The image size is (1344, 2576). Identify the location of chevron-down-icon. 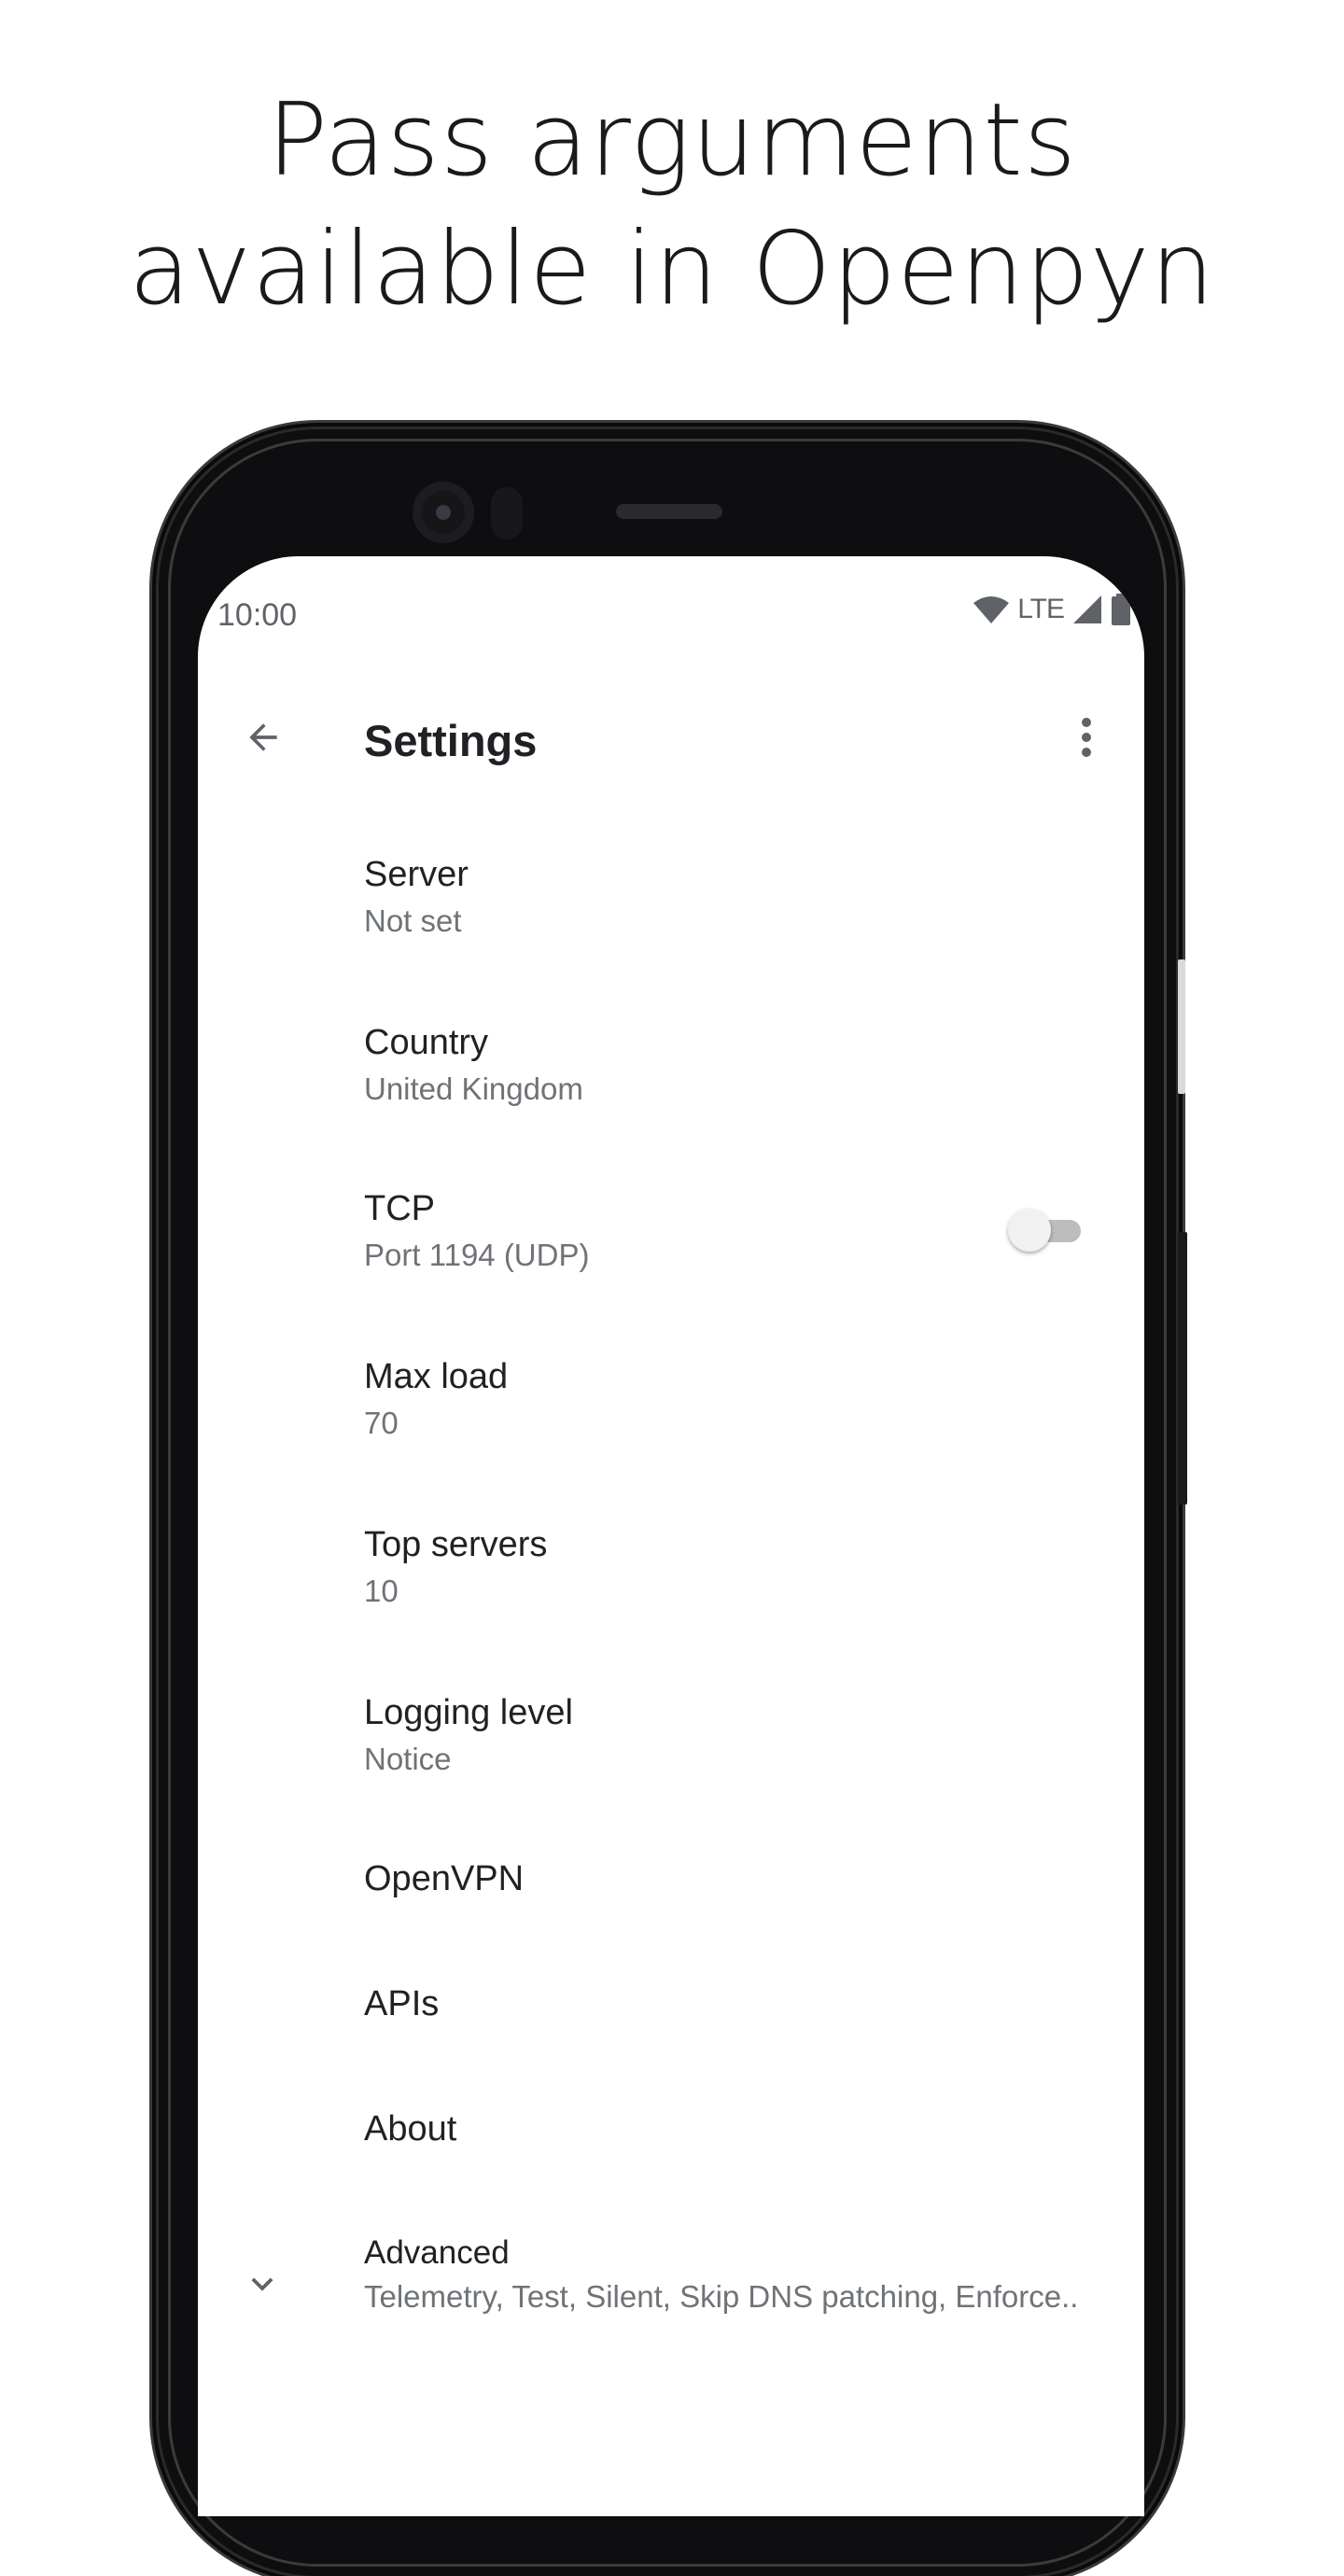
(262, 2284).